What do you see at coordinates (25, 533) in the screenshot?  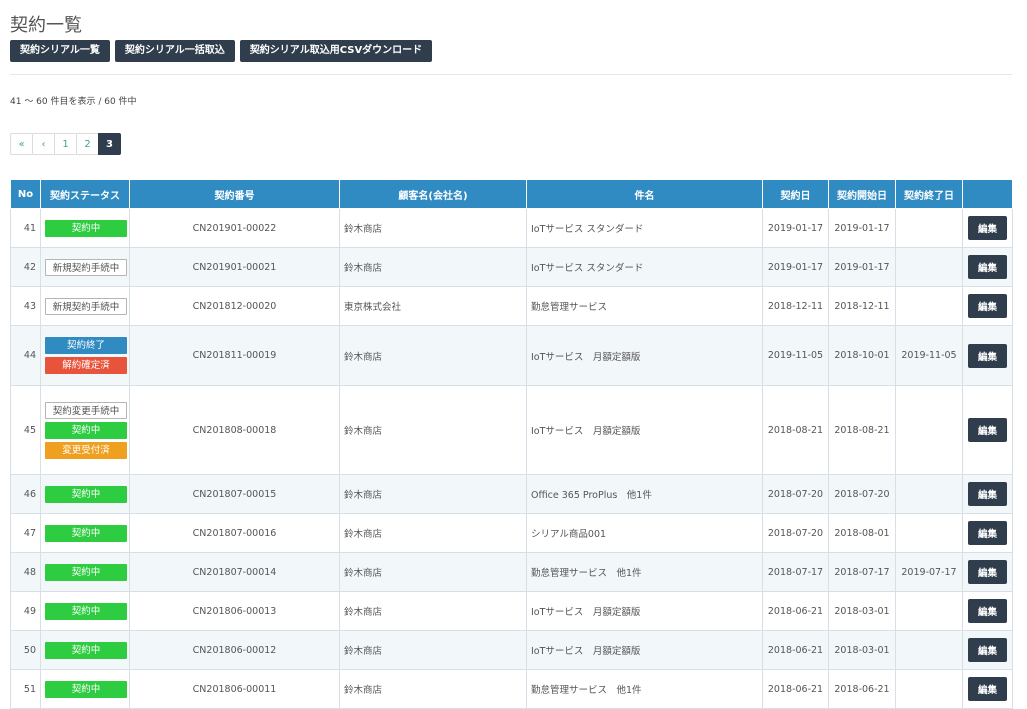 I see `row-number: 47` at bounding box center [25, 533].